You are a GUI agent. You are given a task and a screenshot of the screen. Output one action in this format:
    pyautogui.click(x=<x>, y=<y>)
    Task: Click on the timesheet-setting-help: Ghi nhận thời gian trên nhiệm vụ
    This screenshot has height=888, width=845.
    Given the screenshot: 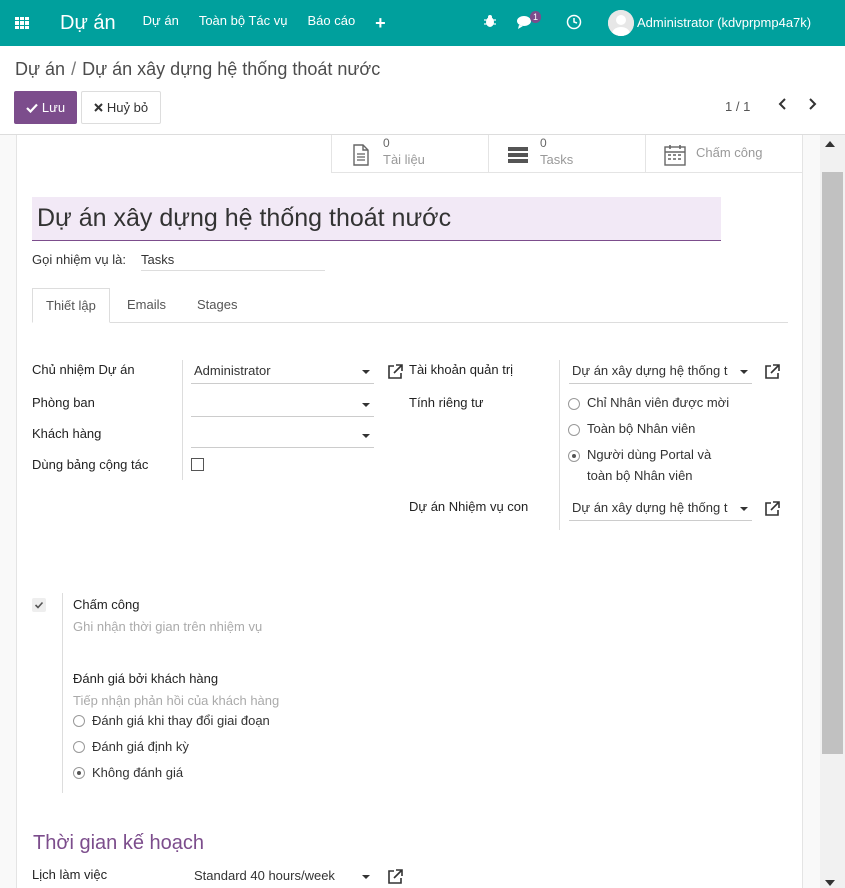 What is the action you would take?
    pyautogui.click(x=168, y=626)
    